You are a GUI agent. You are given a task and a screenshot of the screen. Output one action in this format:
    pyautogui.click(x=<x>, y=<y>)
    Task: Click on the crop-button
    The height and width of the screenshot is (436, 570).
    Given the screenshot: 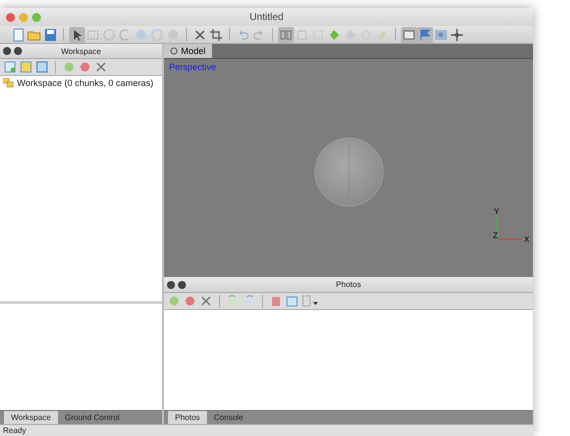 What is the action you would take?
    pyautogui.click(x=216, y=34)
    